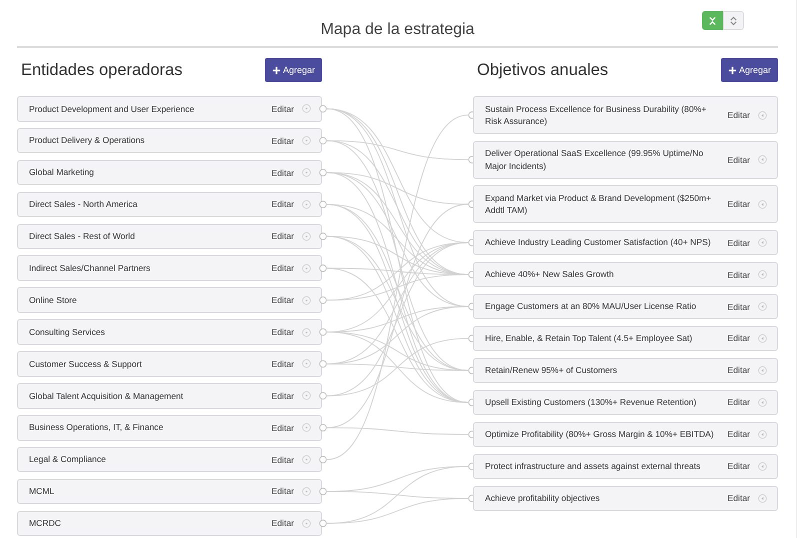 Image resolution: width=800 pixels, height=538 pixels. What do you see at coordinates (625, 307) in the screenshot?
I see `objective-card: Engage Customers at an 80% MAU/User License Ratio Editar` at bounding box center [625, 307].